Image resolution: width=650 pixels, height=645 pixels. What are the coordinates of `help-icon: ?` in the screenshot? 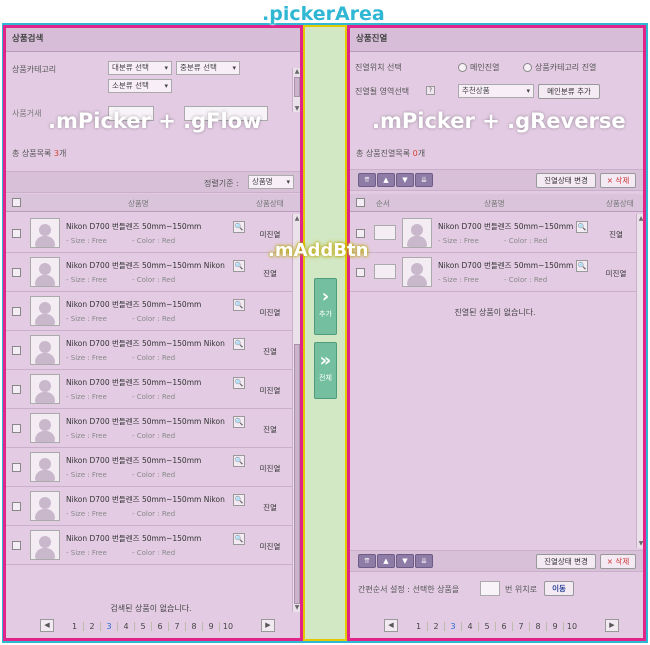 It's located at (430, 90).